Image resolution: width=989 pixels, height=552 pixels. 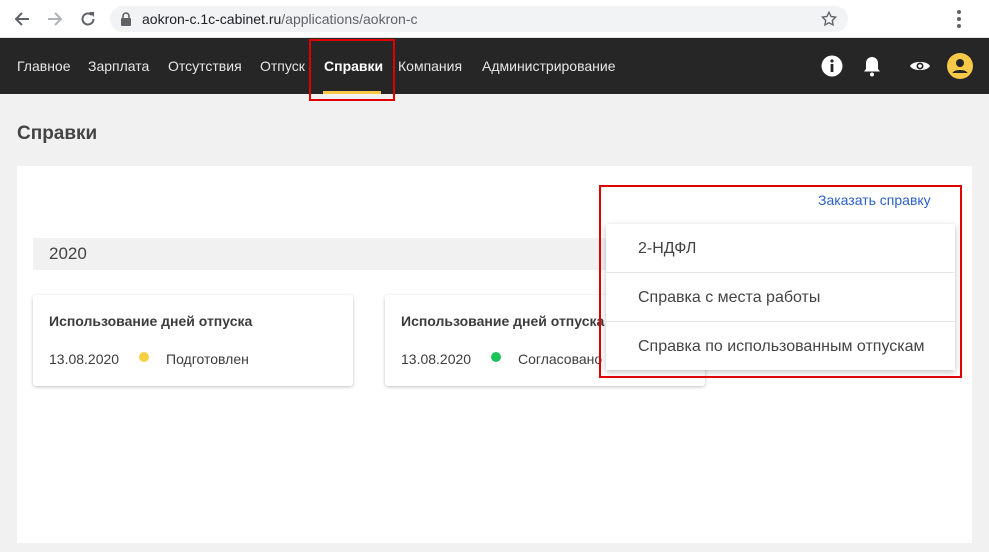 What do you see at coordinates (68, 253) in the screenshot?
I see `year-label: 2020` at bounding box center [68, 253].